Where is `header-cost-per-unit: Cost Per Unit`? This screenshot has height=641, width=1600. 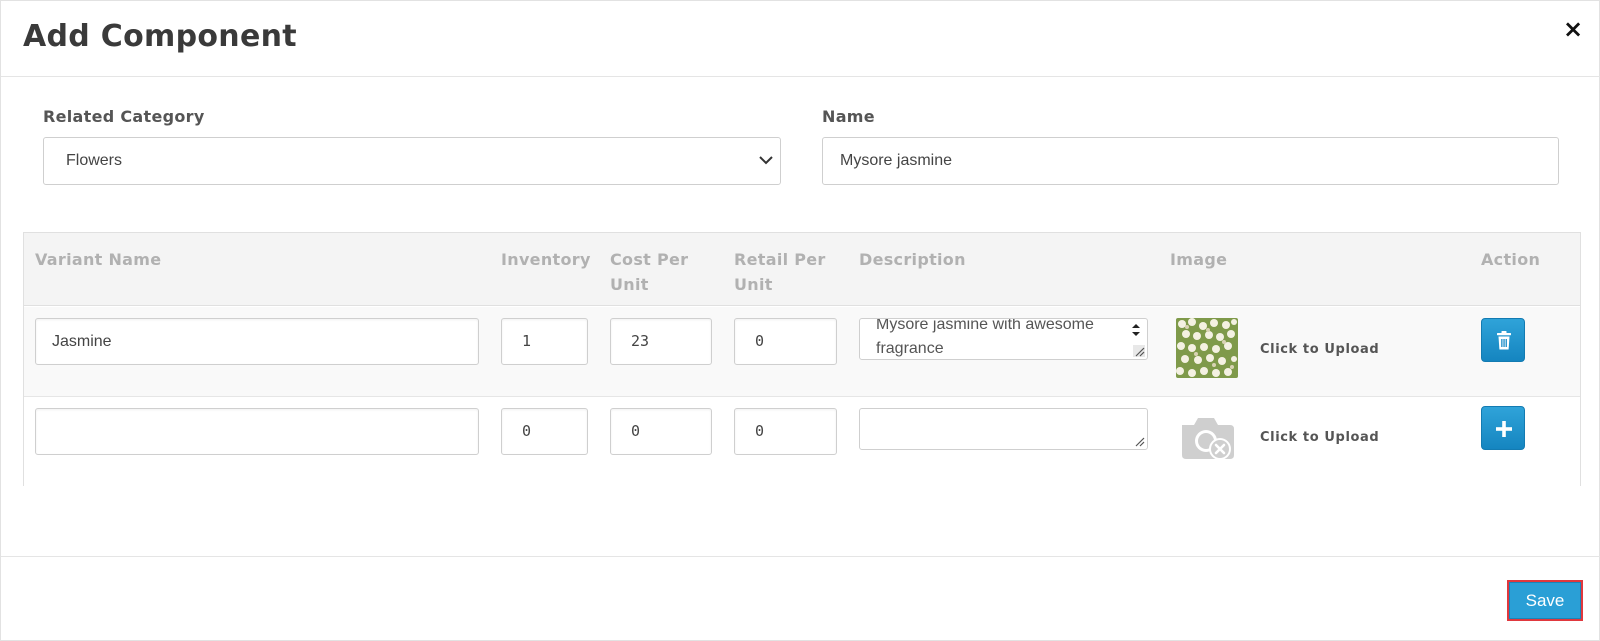
header-cost-per-unit: Cost Per Unit is located at coordinates (649, 272).